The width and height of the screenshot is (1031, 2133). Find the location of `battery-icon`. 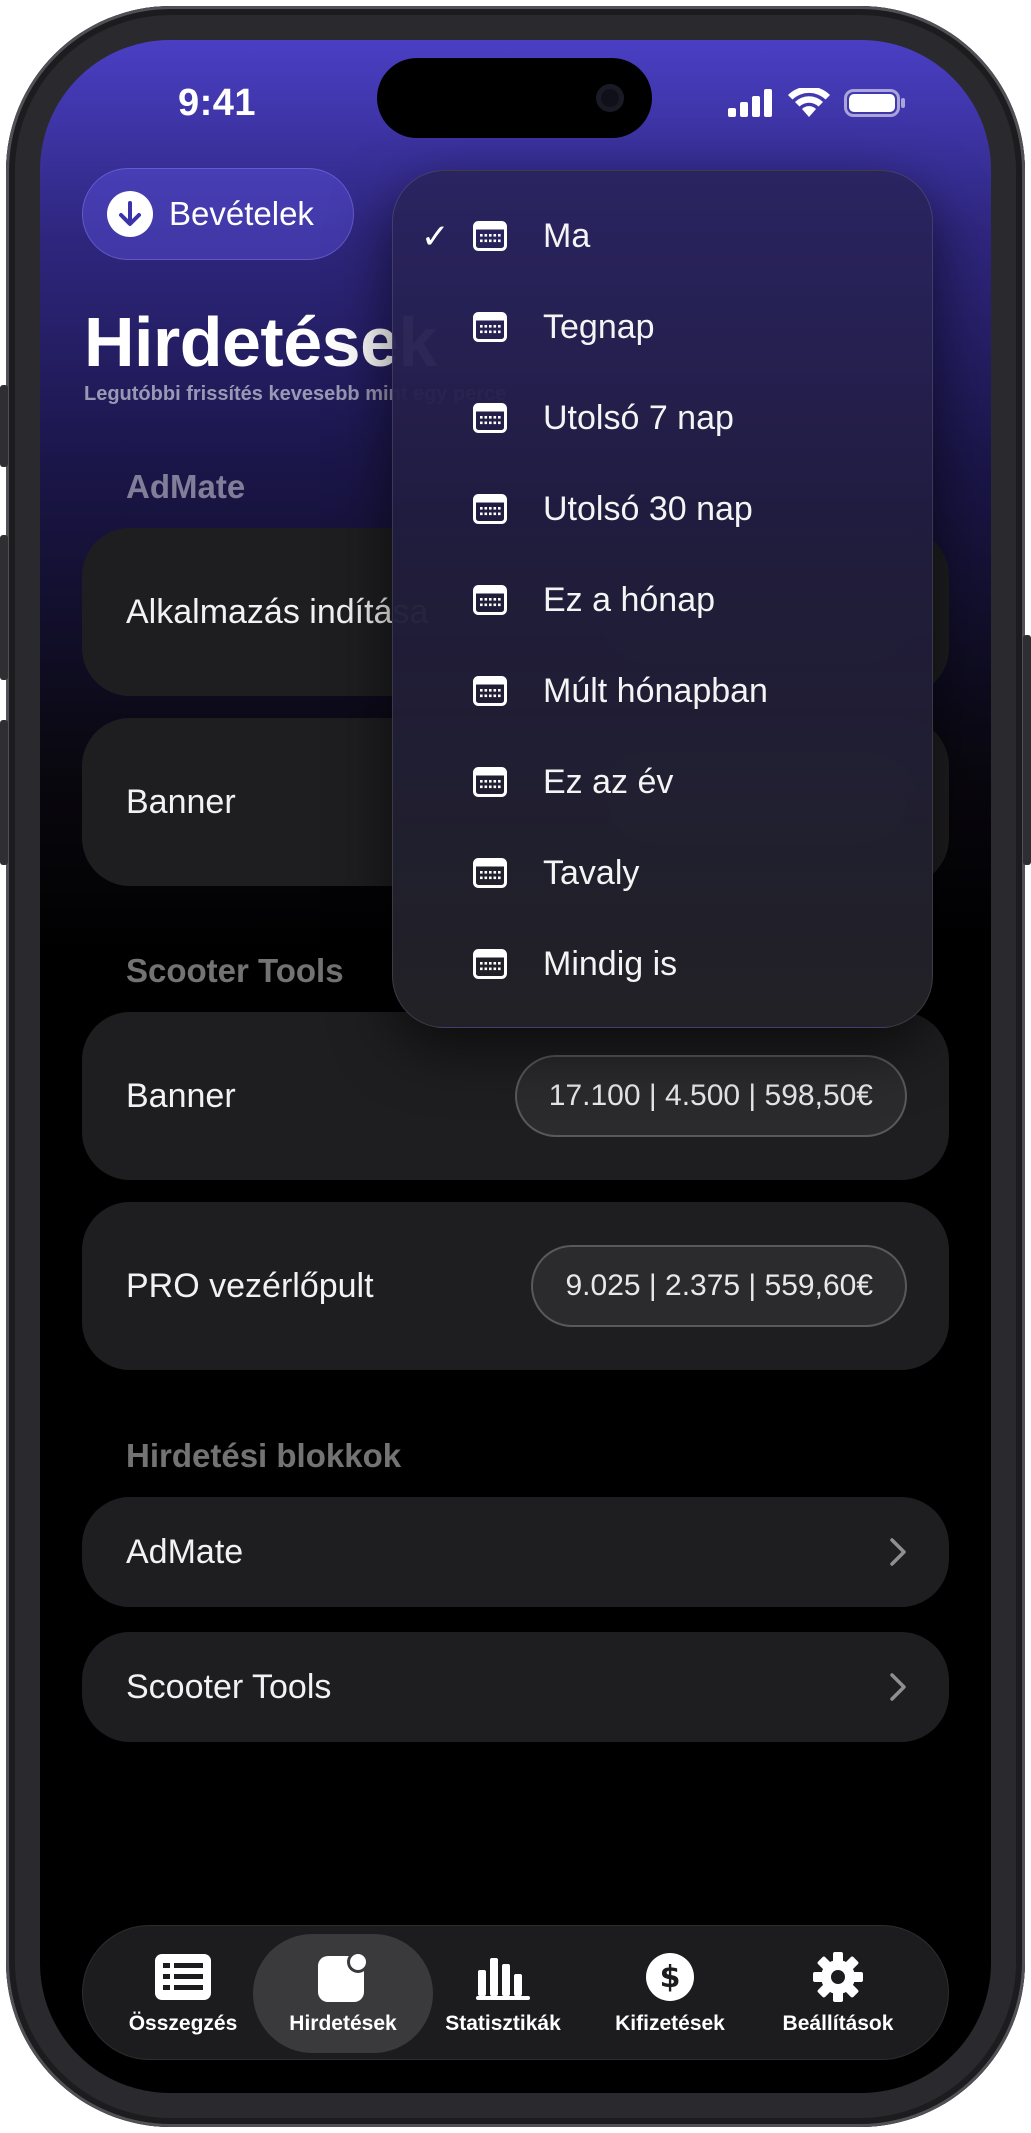

battery-icon is located at coordinates (874, 103).